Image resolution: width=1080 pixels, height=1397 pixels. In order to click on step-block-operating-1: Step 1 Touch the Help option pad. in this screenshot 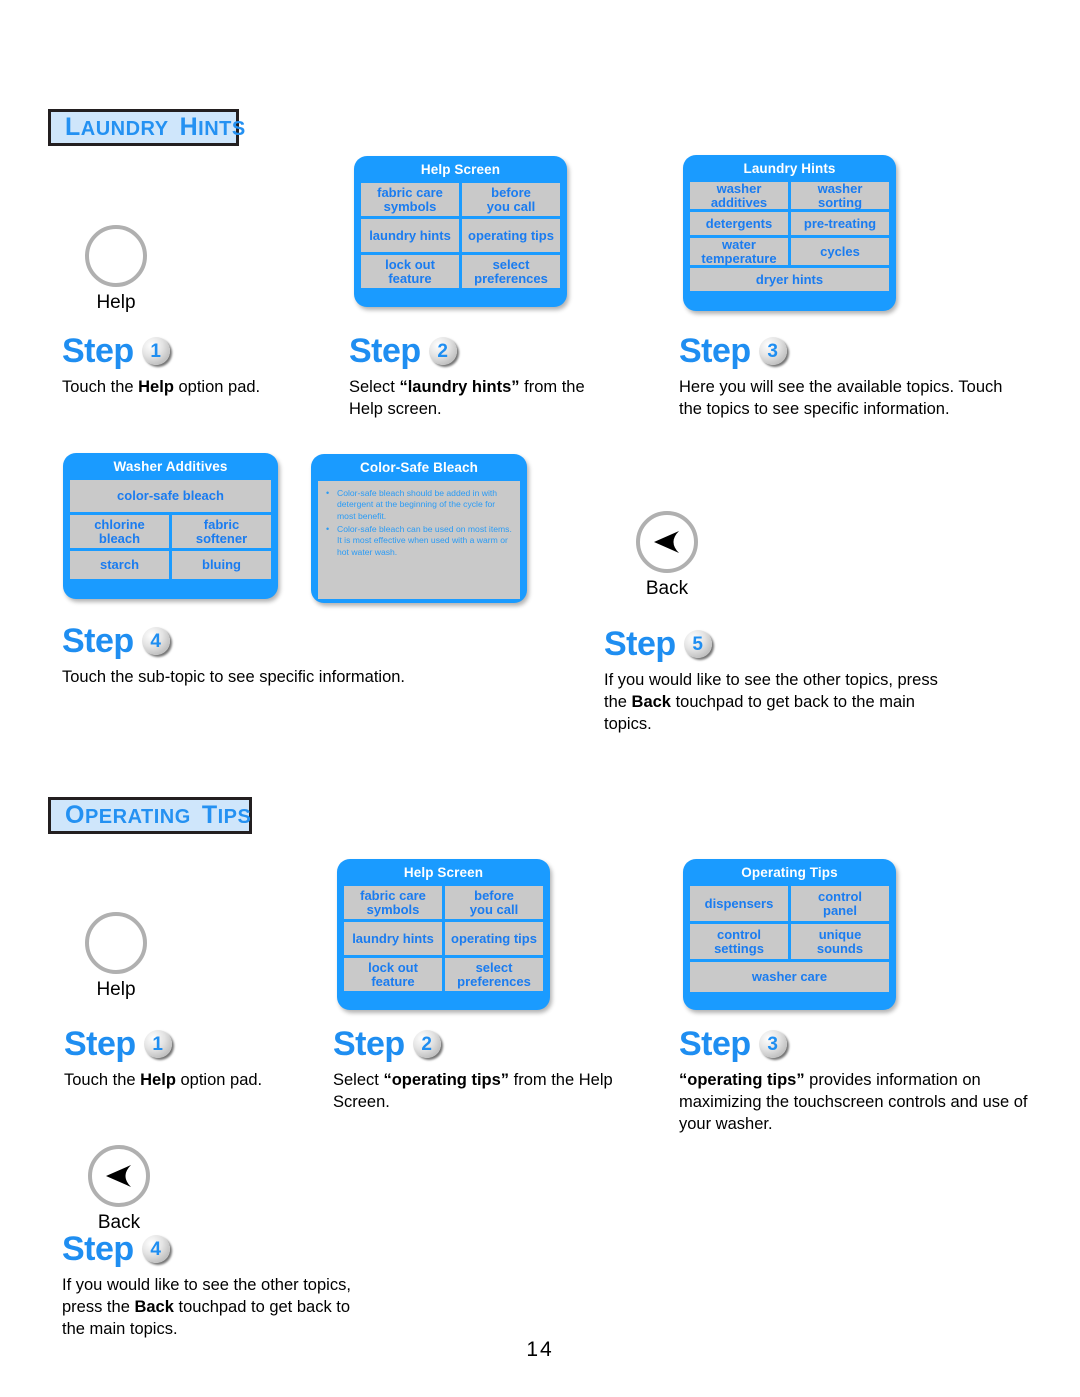, I will do `click(196, 1058)`.